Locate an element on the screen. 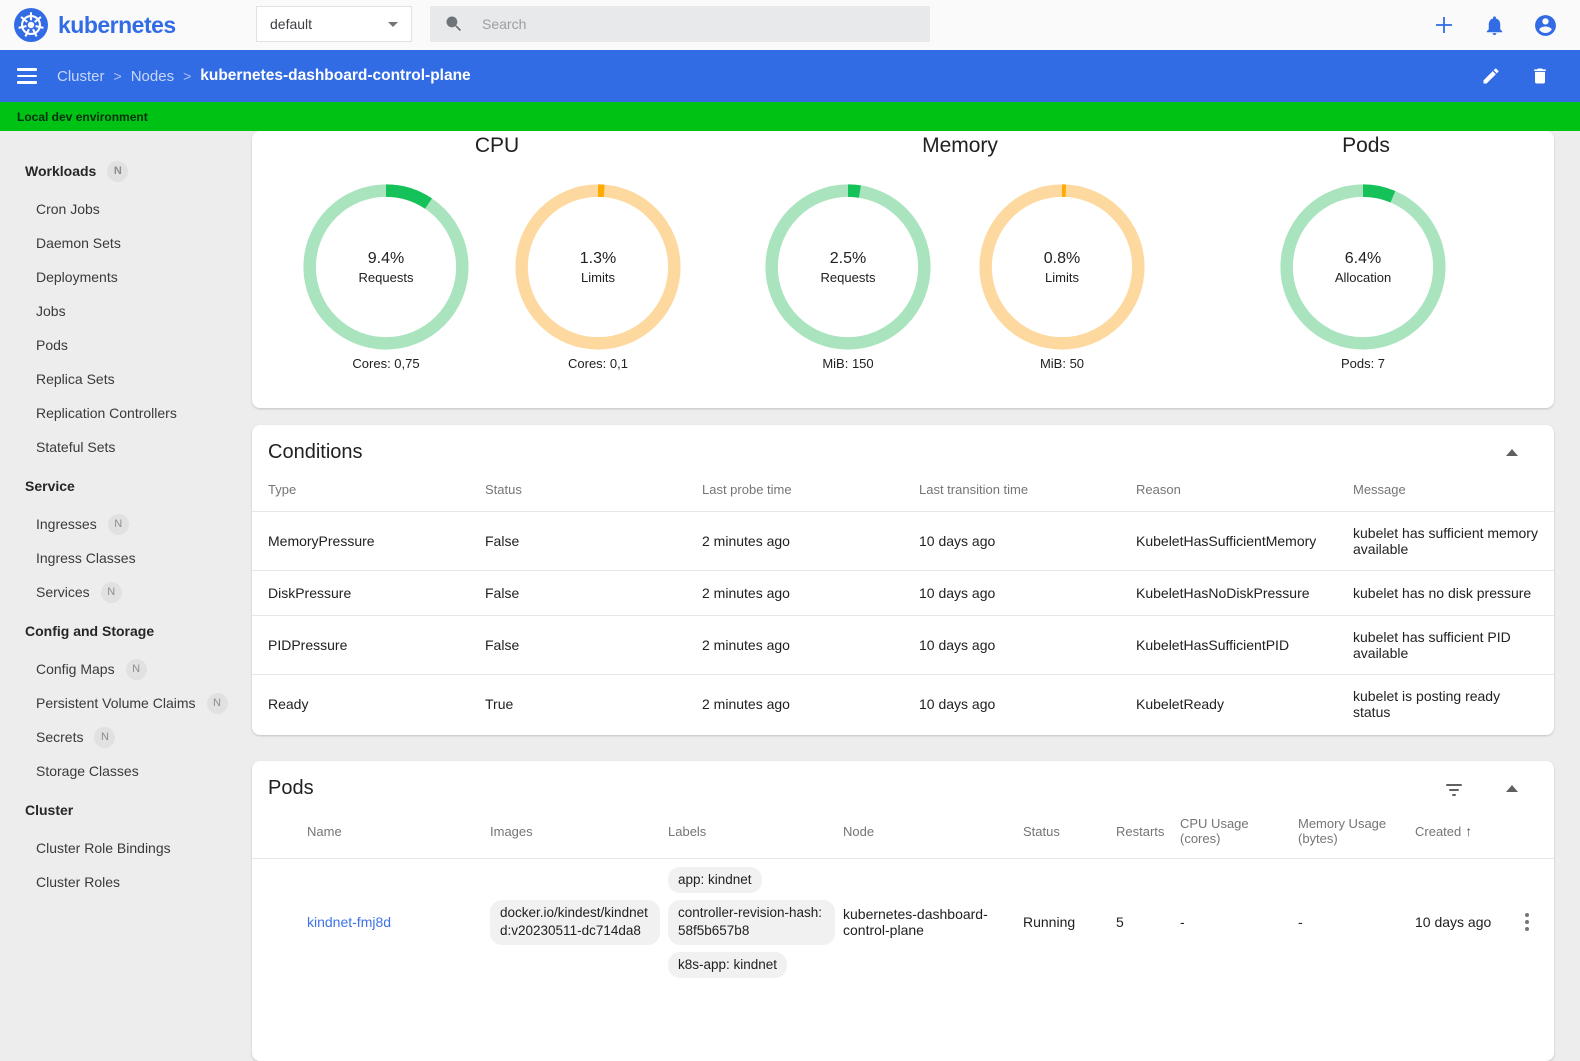  gauge-label: Limits is located at coordinates (598, 277).